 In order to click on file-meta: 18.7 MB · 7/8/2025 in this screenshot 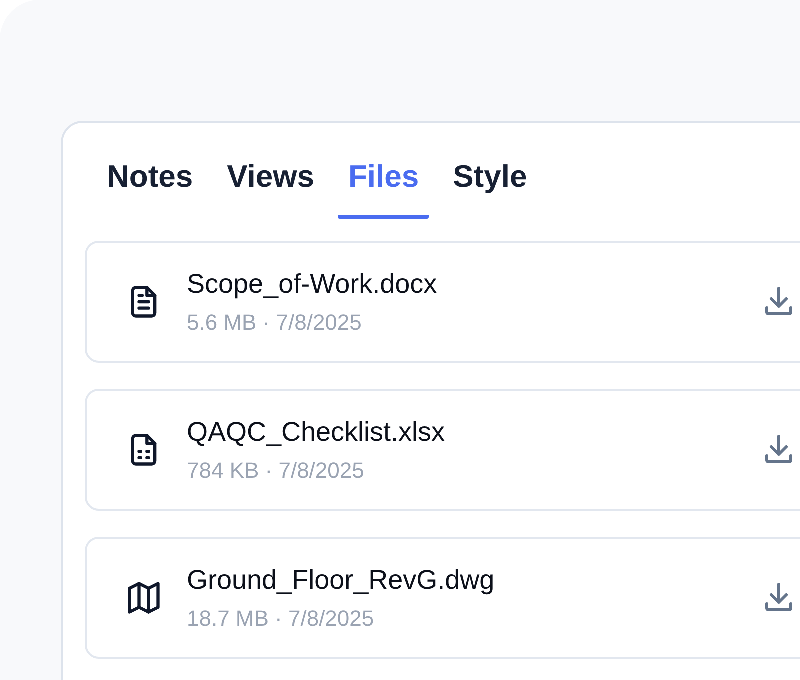, I will do `click(281, 619)`.